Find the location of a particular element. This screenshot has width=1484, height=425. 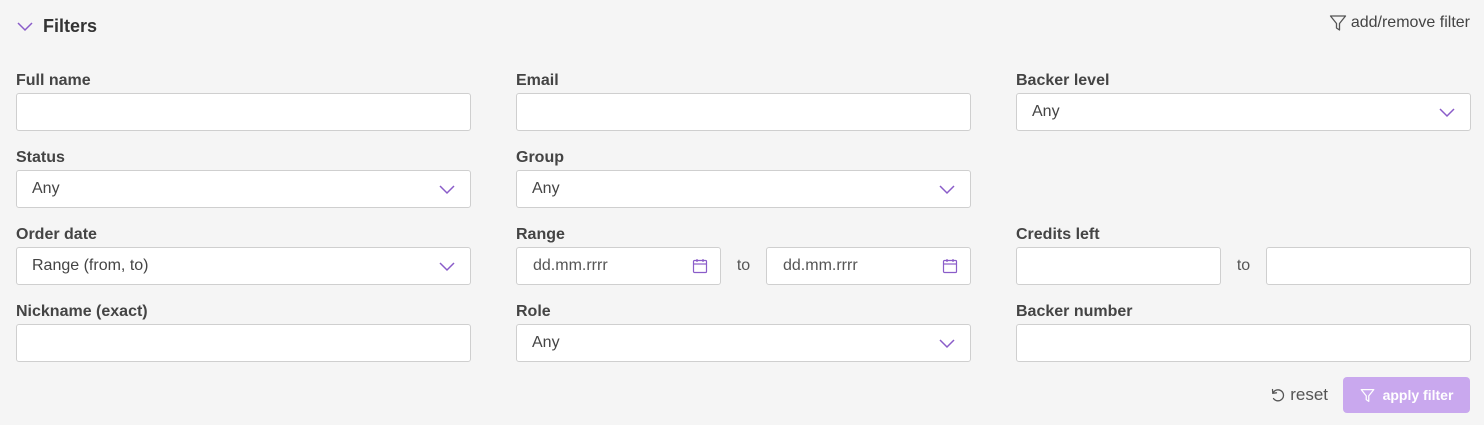

range-row: dd.mm.rrrr to dd.mm.rrrr is located at coordinates (743, 266).